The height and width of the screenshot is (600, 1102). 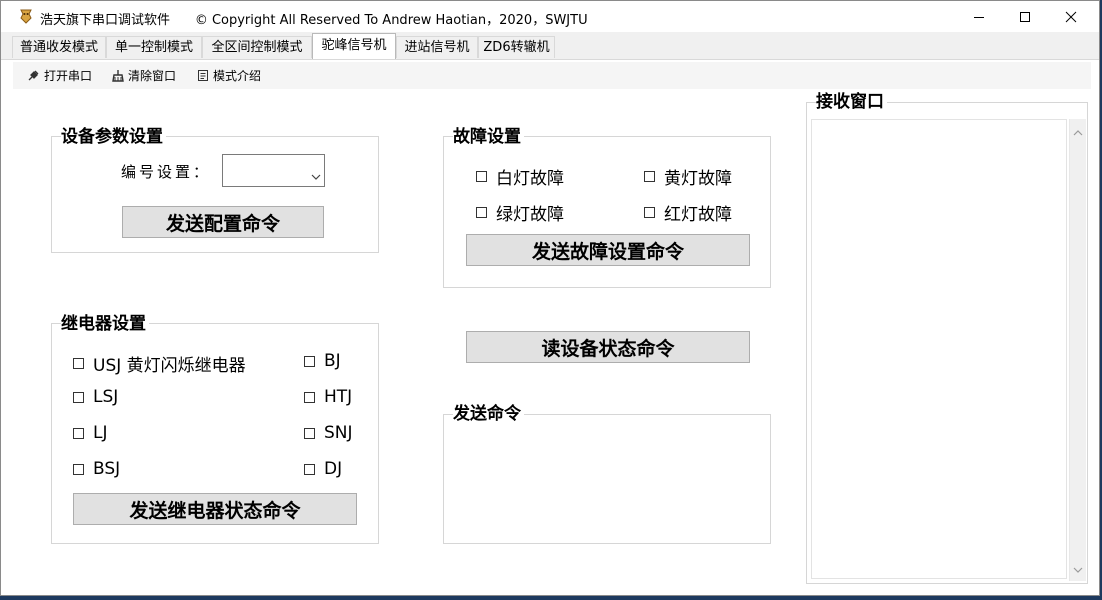 What do you see at coordinates (152, 76) in the screenshot?
I see `clear-window-label: 清除窗口` at bounding box center [152, 76].